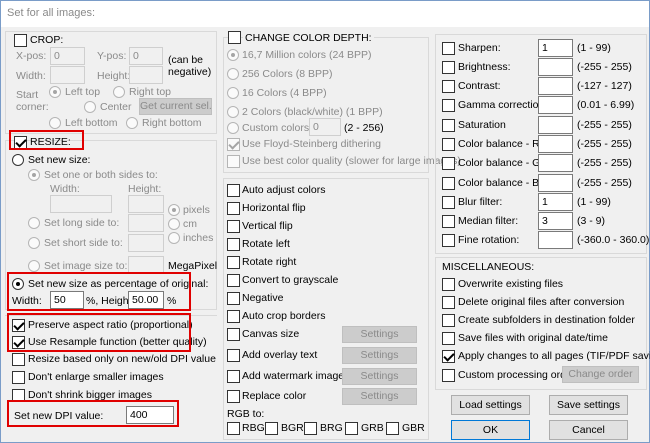 This screenshot has width=650, height=443. What do you see at coordinates (448, 144) in the screenshot?
I see `color-balance-r-checkbox` at bounding box center [448, 144].